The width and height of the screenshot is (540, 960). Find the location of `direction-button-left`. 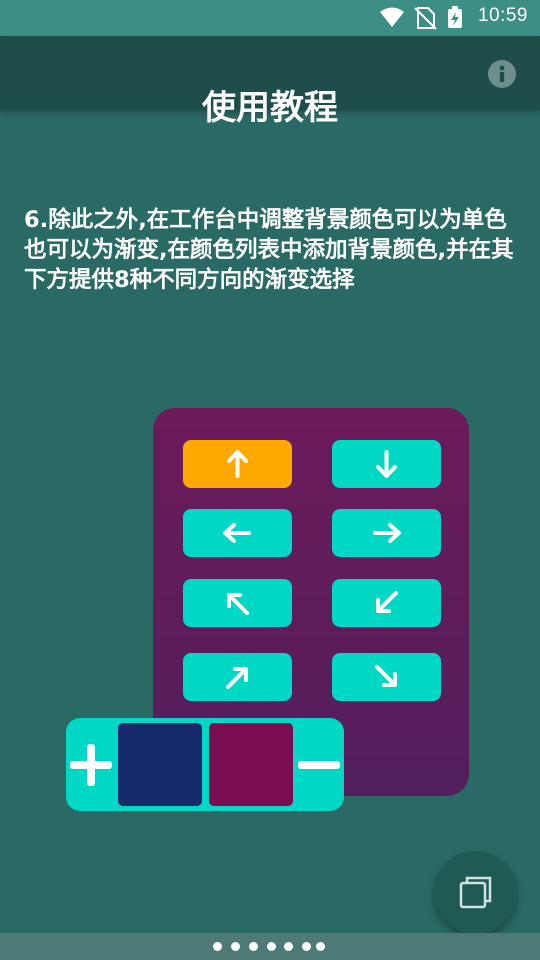

direction-button-left is located at coordinates (237, 533).